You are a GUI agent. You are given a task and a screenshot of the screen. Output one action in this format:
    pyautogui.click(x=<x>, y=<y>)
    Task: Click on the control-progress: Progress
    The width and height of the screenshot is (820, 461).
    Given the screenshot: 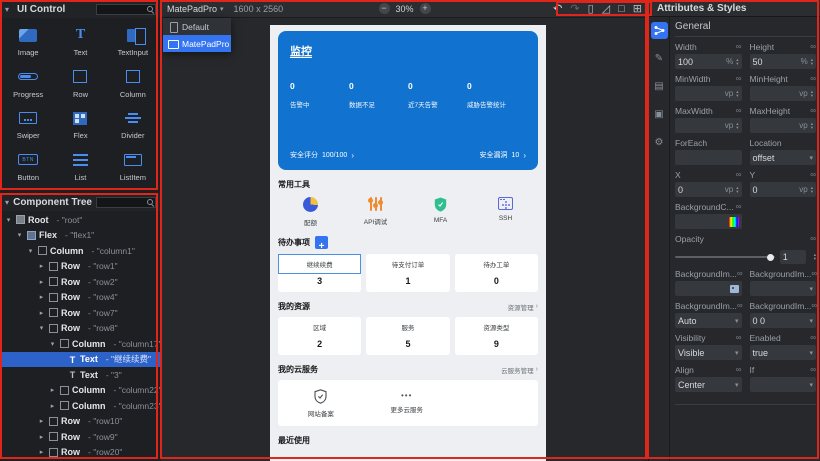 What is the action you would take?
    pyautogui.click(x=28, y=84)
    